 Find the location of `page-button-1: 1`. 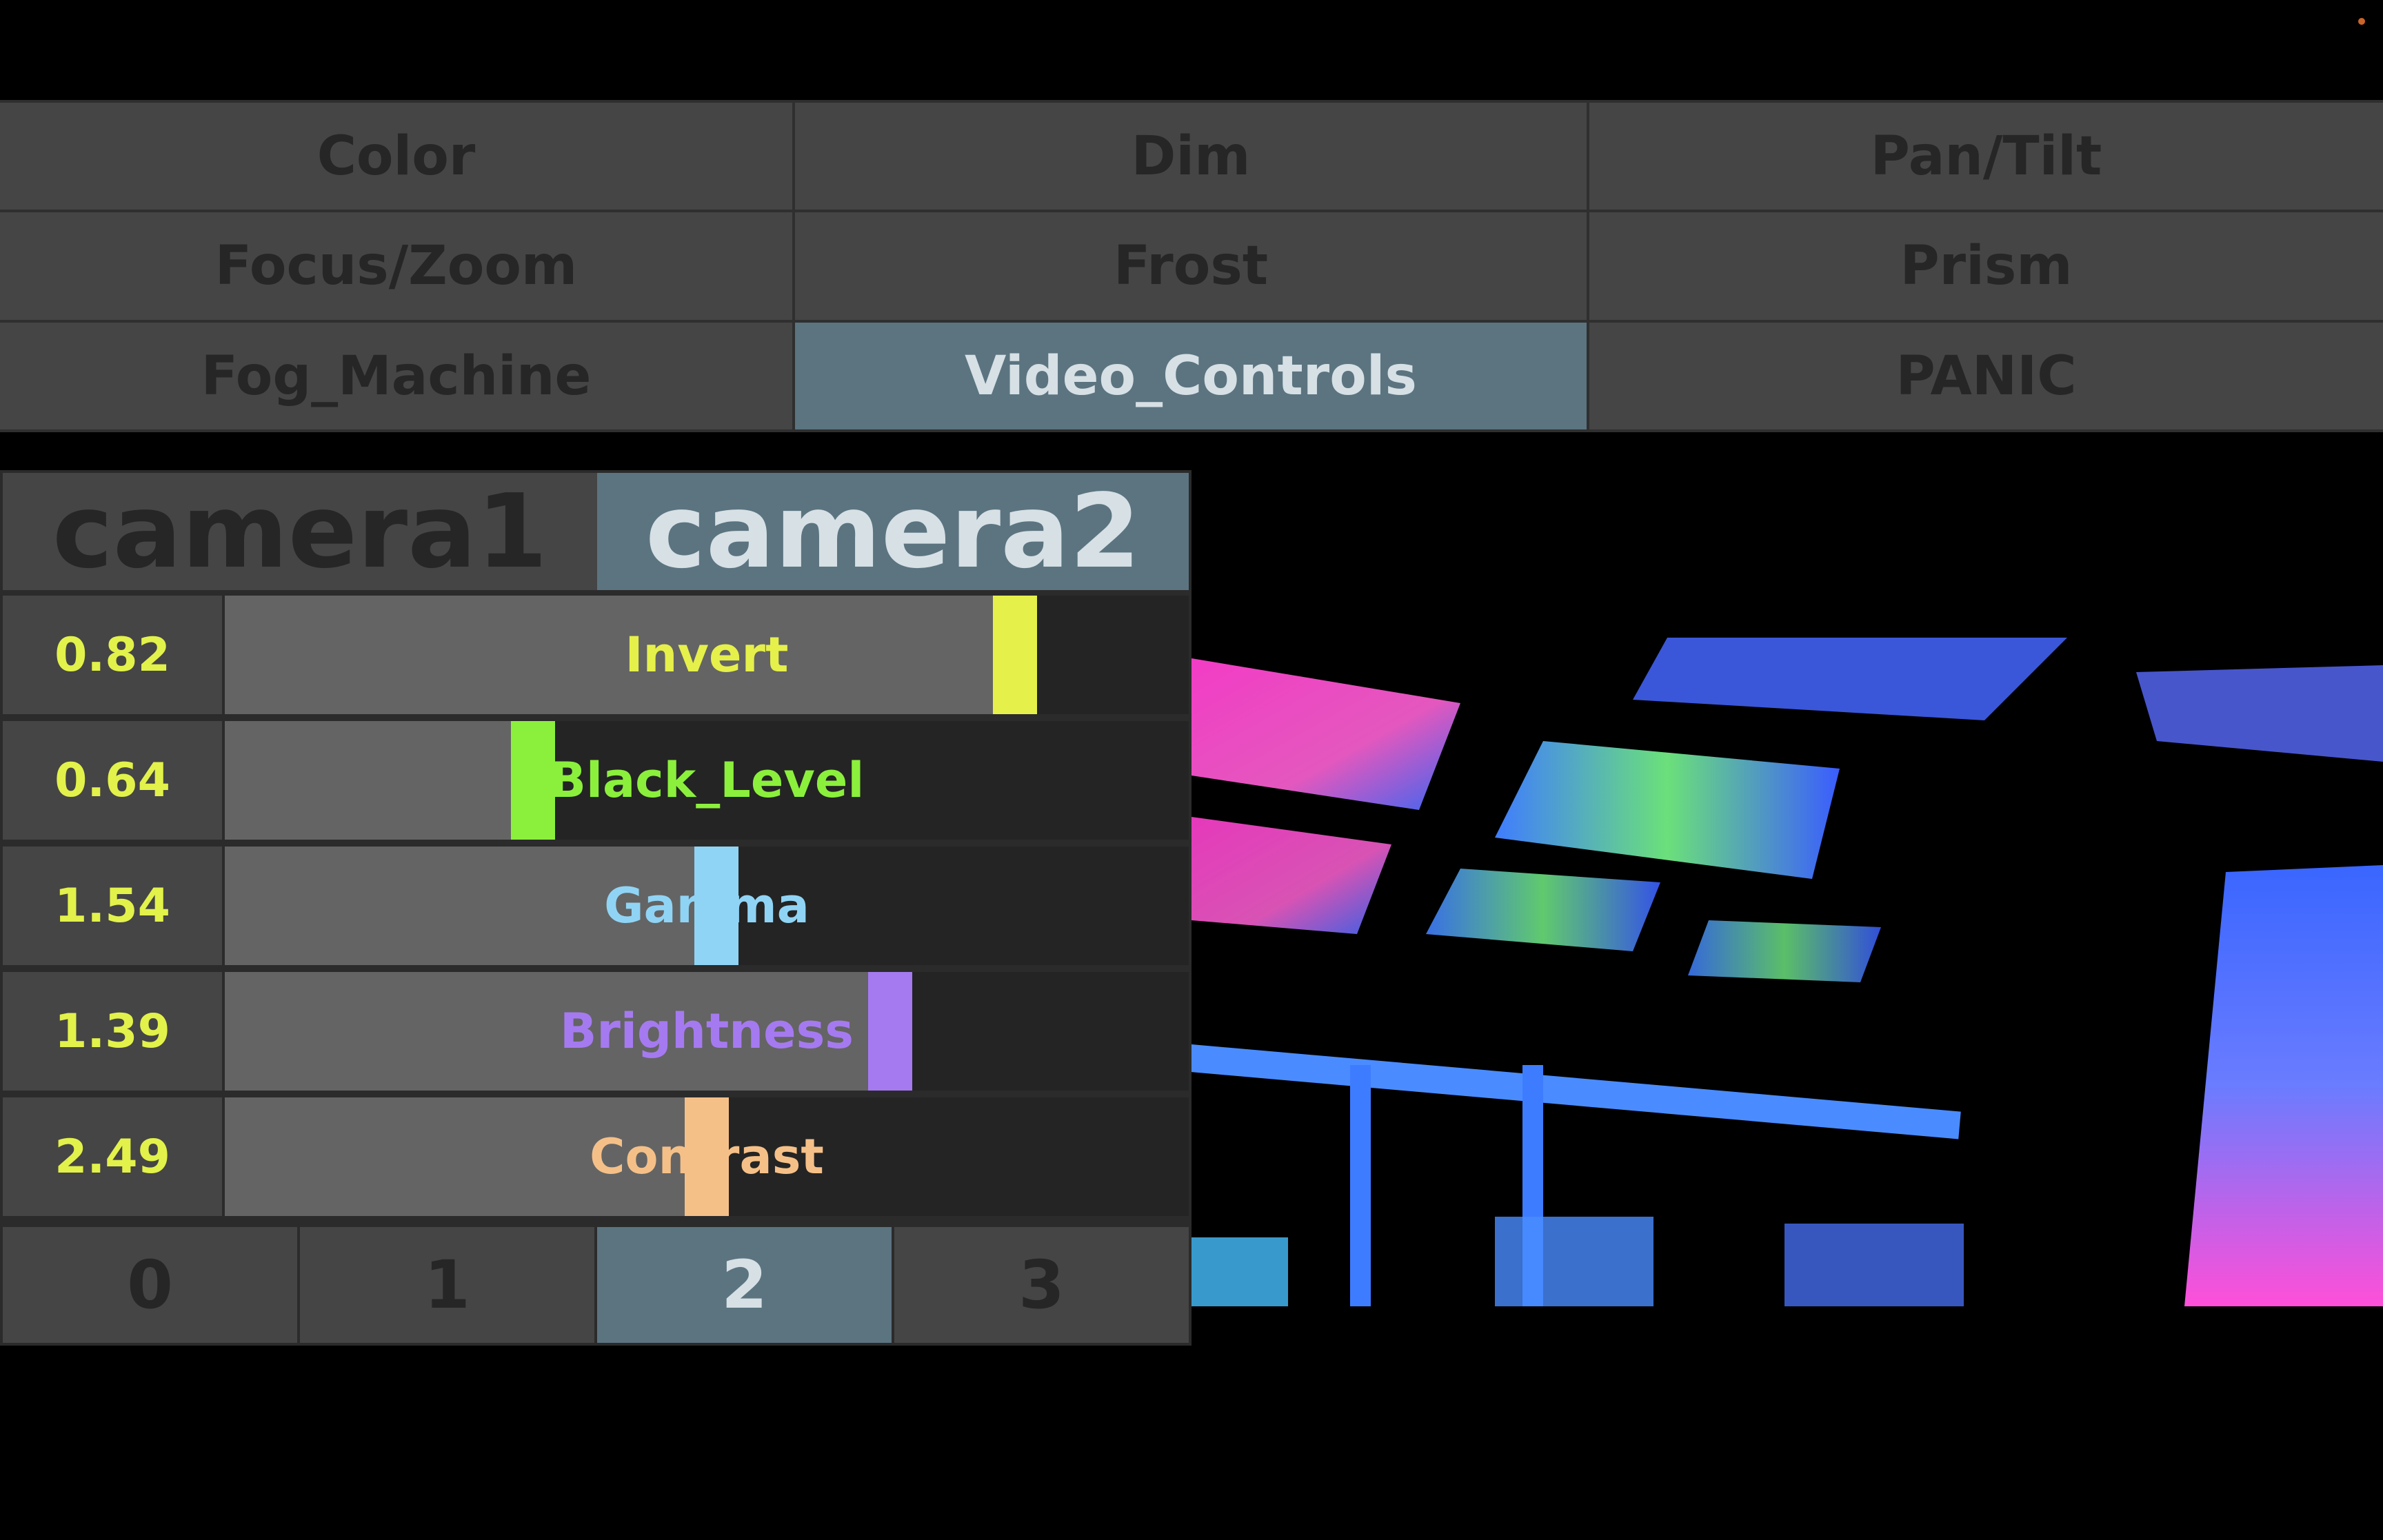

page-button-1: 1 is located at coordinates (447, 1285).